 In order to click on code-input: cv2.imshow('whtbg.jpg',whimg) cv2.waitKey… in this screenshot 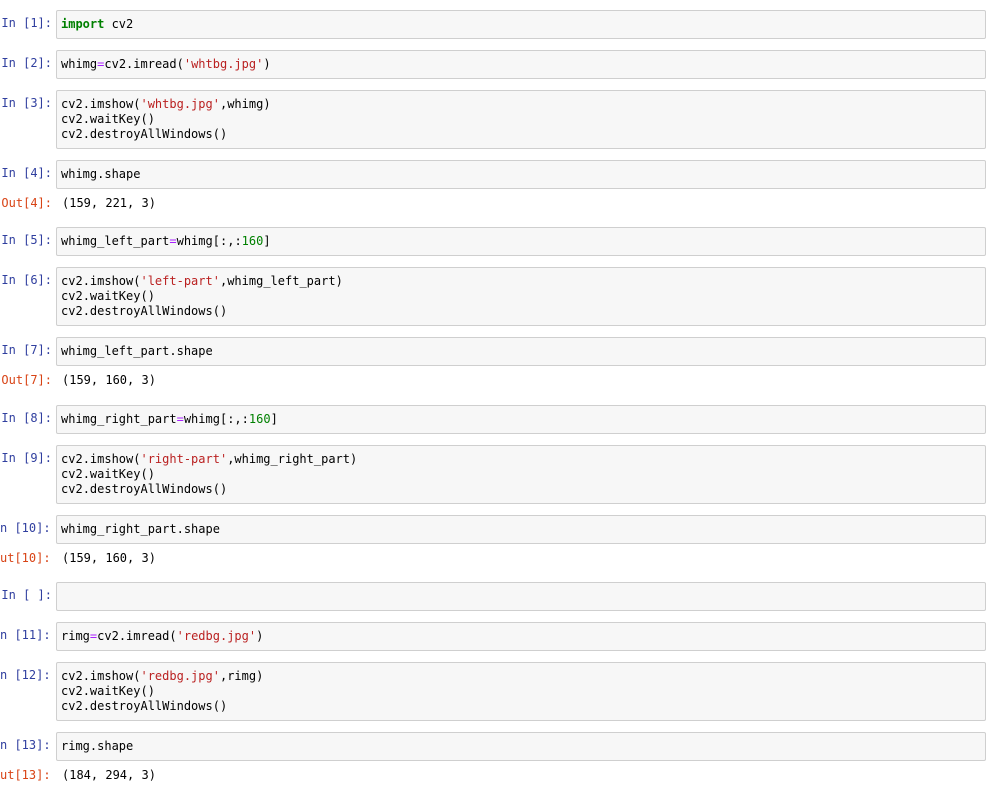, I will do `click(521, 119)`.